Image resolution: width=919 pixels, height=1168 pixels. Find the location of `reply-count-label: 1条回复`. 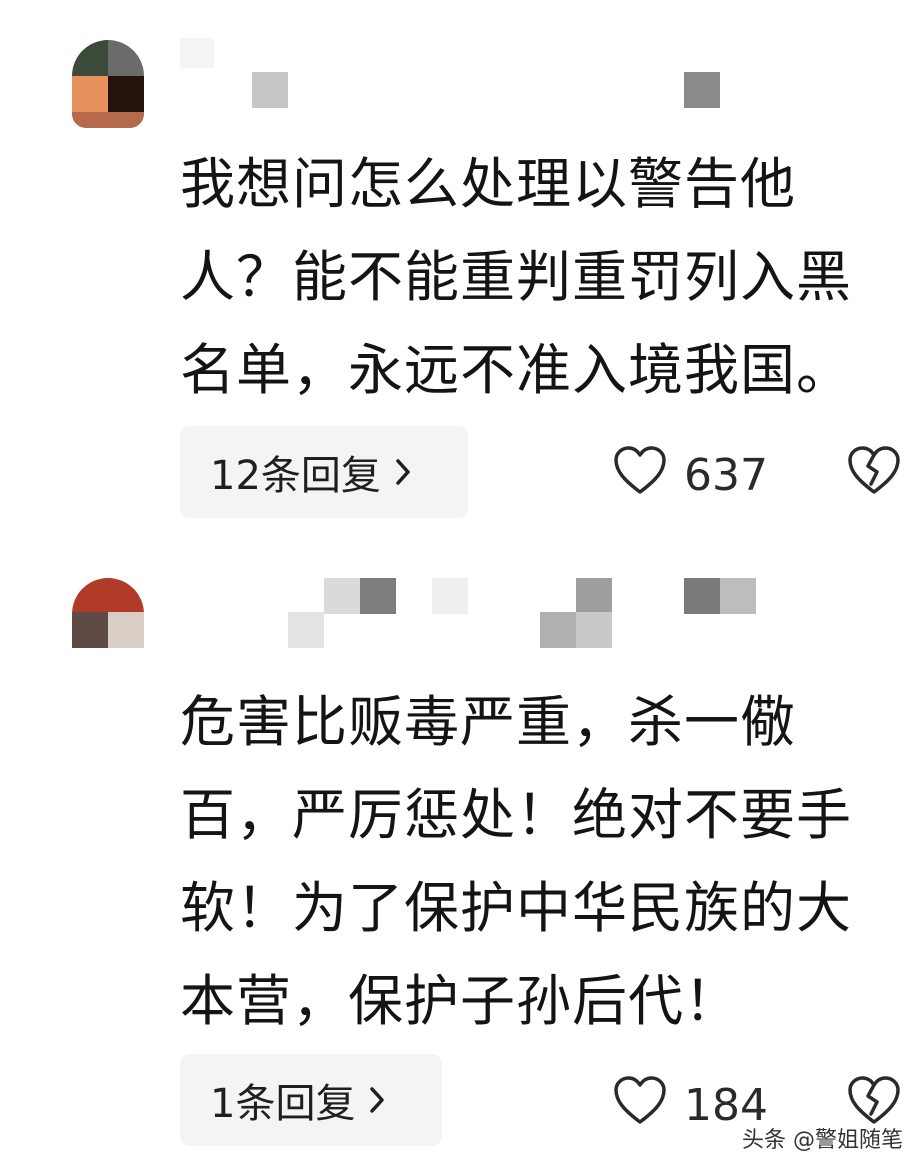

reply-count-label: 1条回复 is located at coordinates (283, 1104).